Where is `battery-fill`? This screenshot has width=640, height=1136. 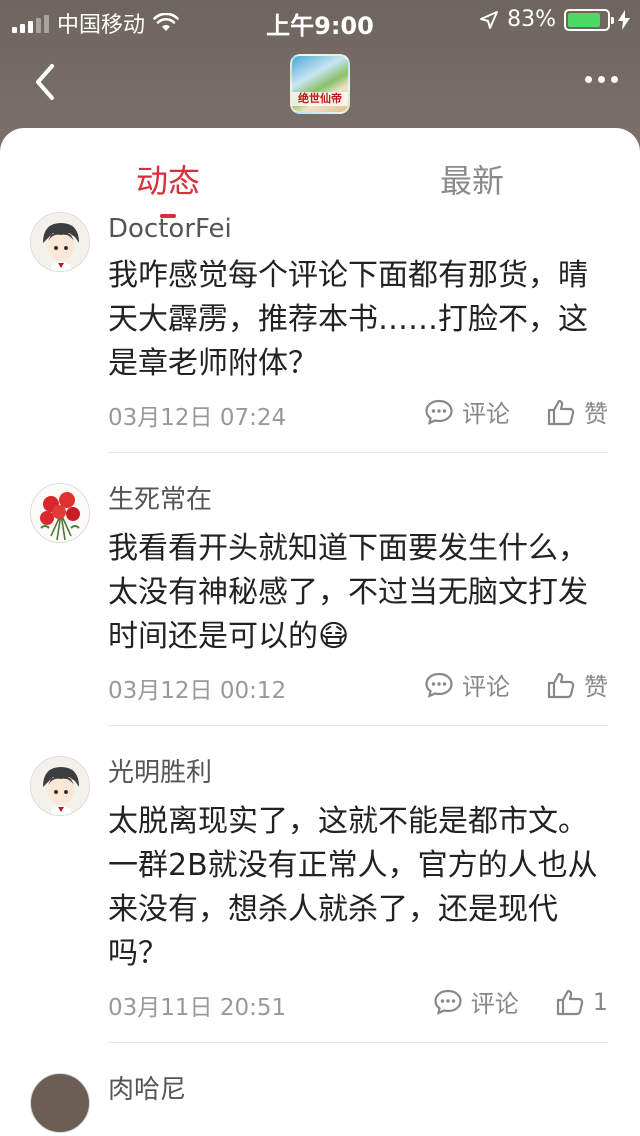 battery-fill is located at coordinates (584, 19).